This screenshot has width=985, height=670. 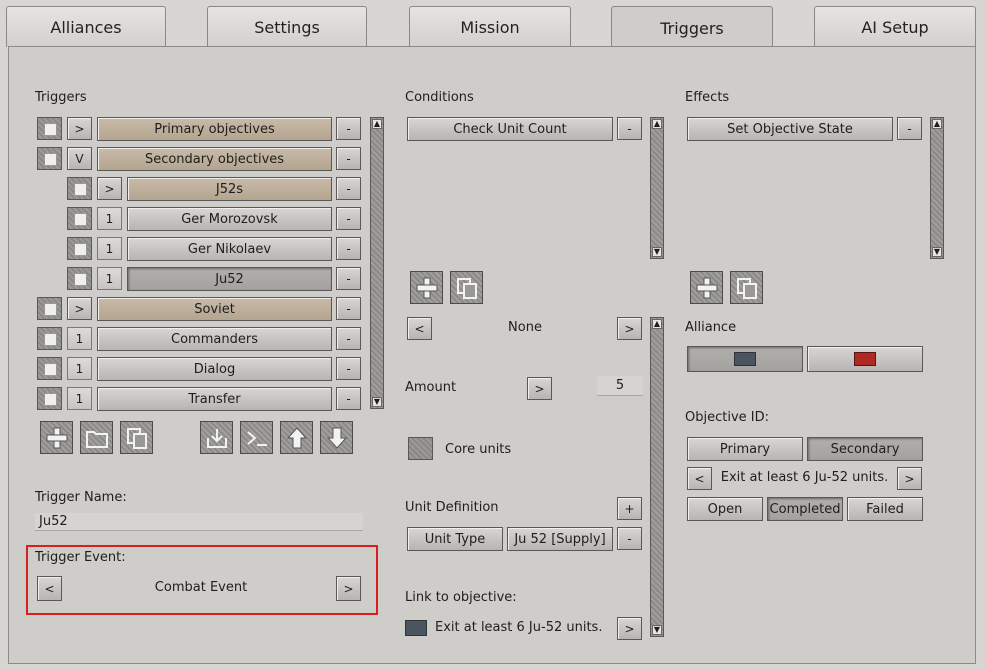 I want to click on trigger-event-prev-button: <, so click(x=49, y=588).